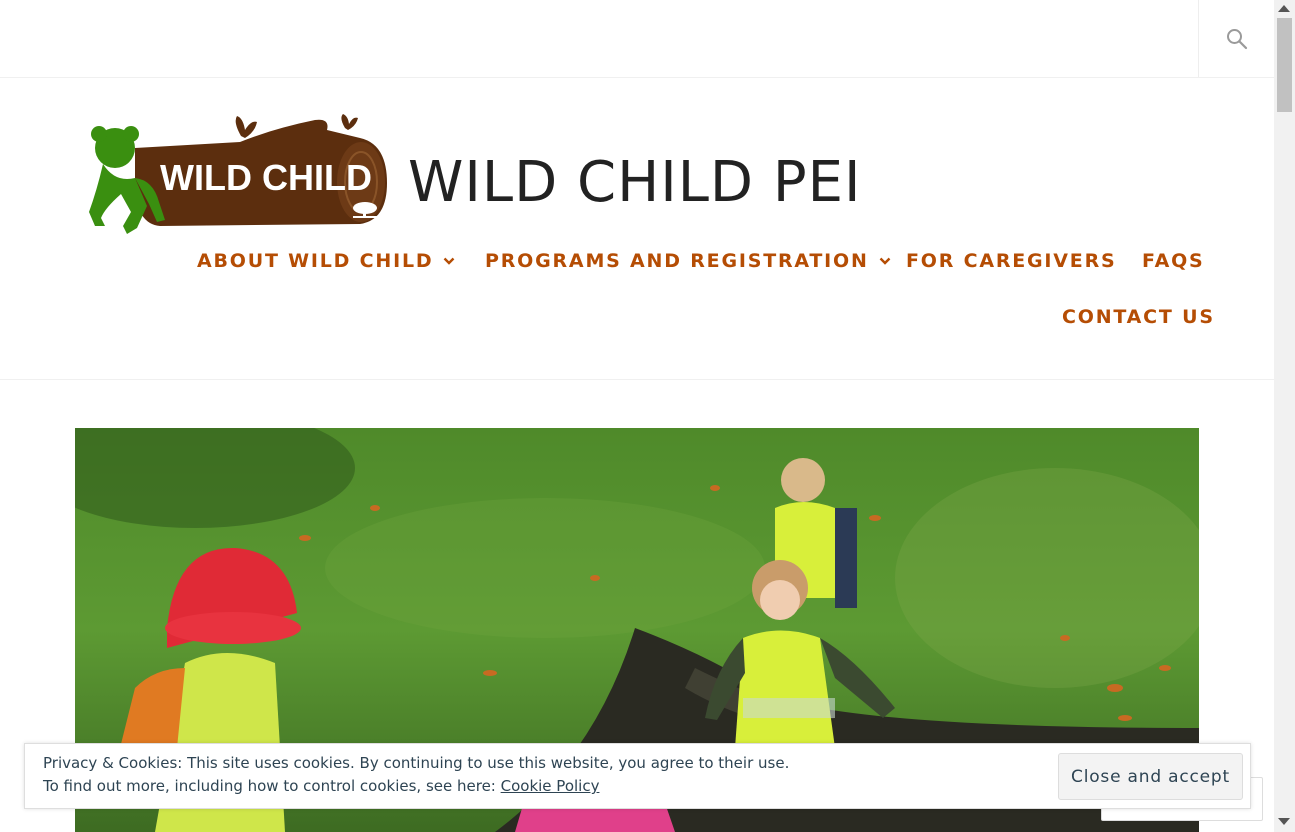 This screenshot has height=832, width=1295. Describe the element at coordinates (1284, 65) in the screenshot. I see `scroll-thumb` at that location.